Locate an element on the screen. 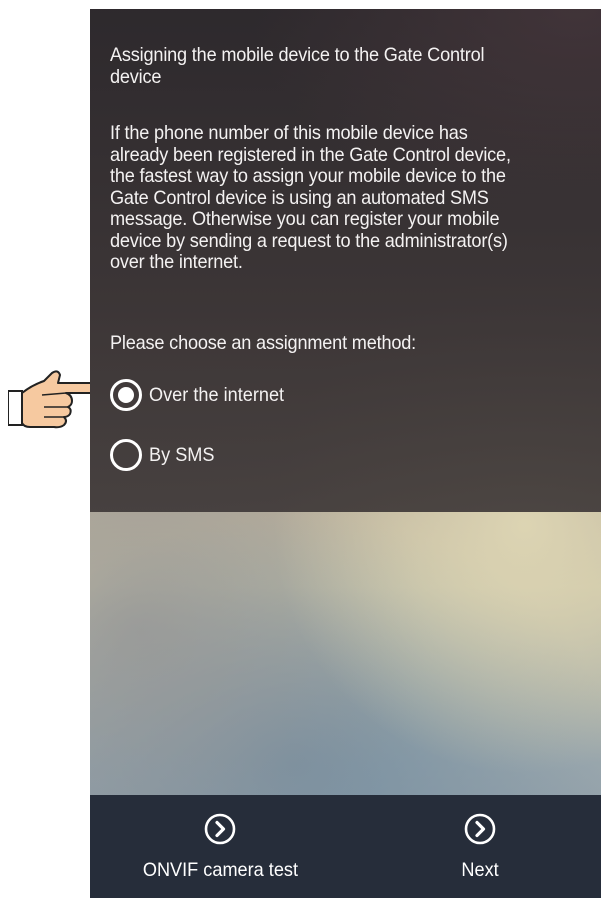 The width and height of the screenshot is (601, 898). next-label: Next is located at coordinates (480, 870).